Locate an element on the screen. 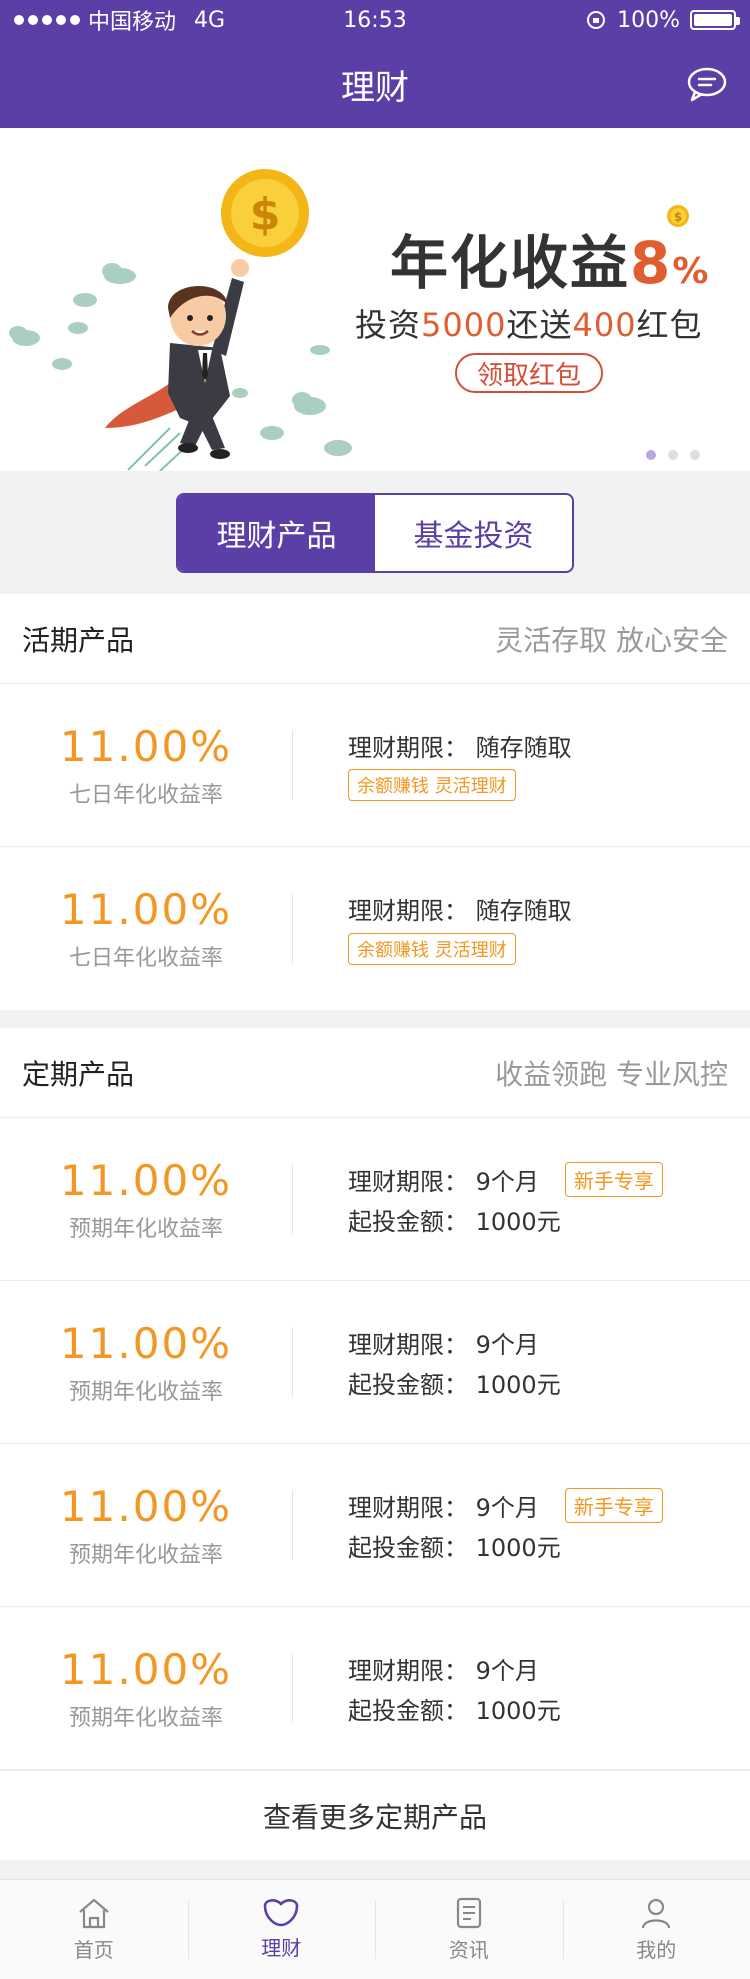  tab-home: 首页 is located at coordinates (94, 1929).